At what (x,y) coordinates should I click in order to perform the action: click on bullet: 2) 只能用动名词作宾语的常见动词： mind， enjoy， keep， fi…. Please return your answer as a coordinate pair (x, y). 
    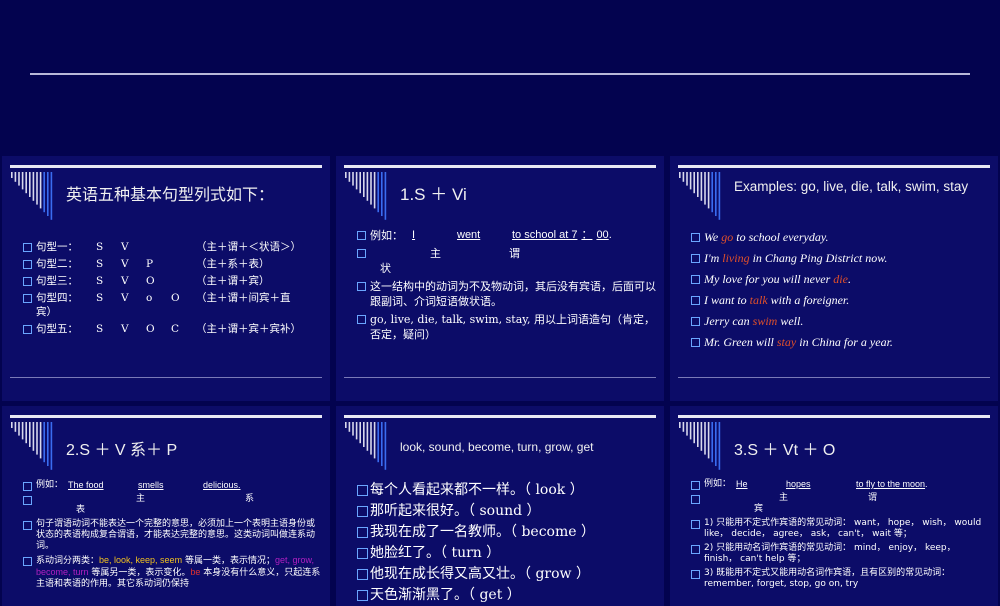
    Looking at the image, I should click on (840, 554).